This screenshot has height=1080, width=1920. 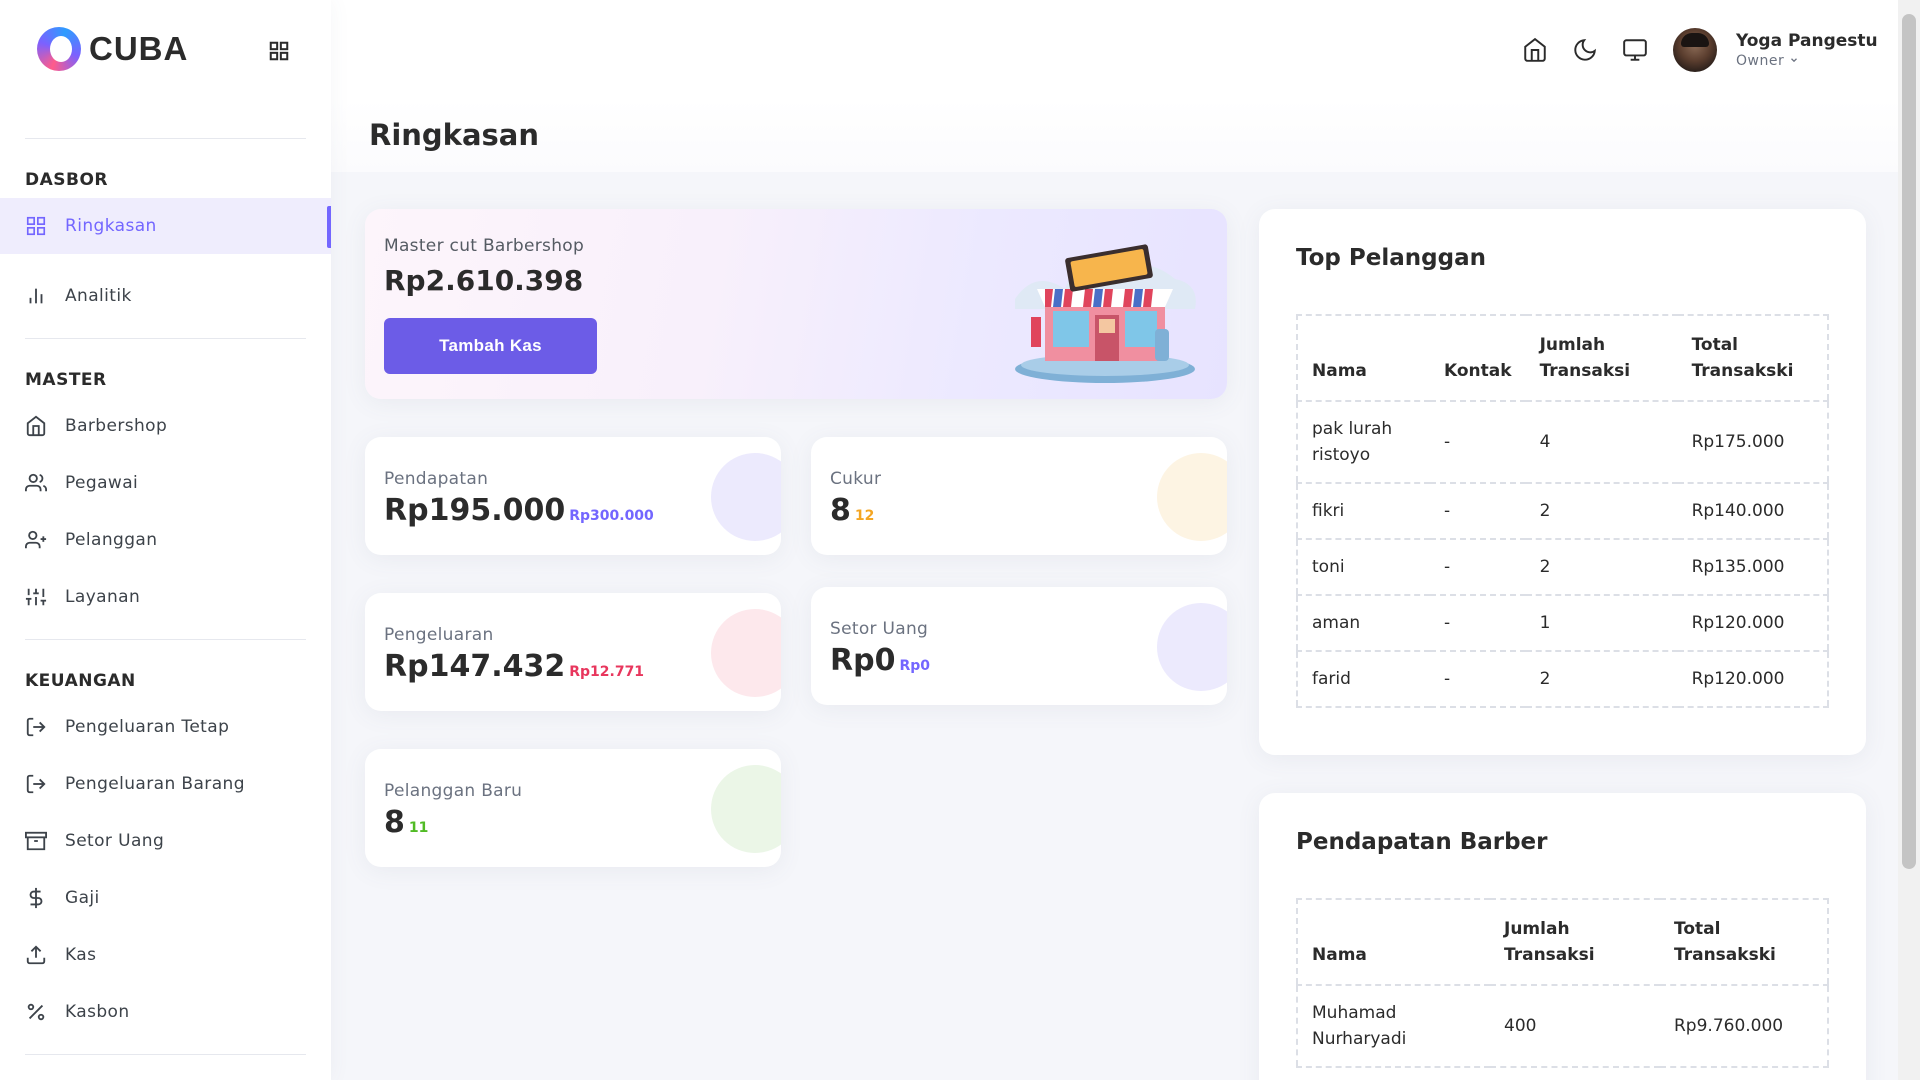 I want to click on cell-jumlah: 1, so click(x=1601, y=623).